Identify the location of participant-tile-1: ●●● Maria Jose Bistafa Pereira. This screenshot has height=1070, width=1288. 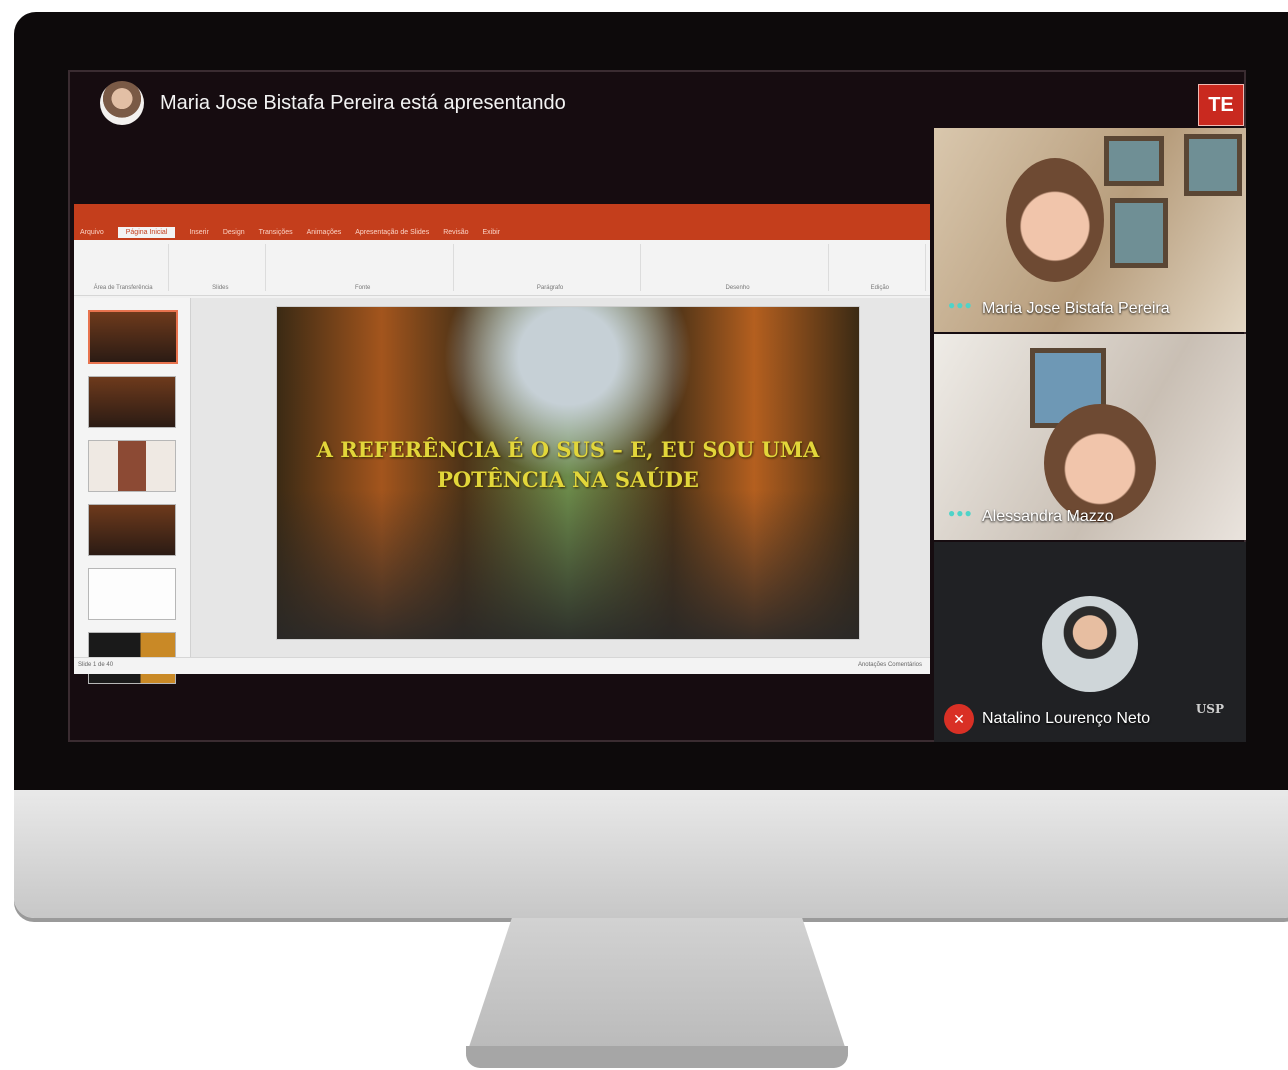
(1090, 230).